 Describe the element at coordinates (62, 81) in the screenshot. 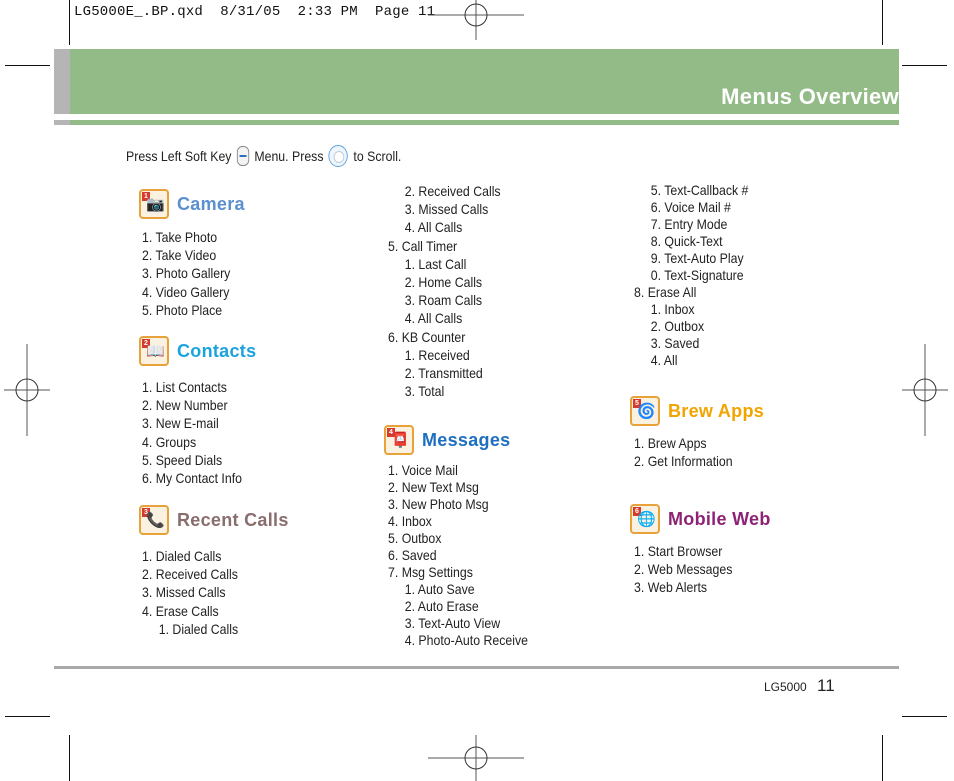

I see `header-band-grey` at that location.